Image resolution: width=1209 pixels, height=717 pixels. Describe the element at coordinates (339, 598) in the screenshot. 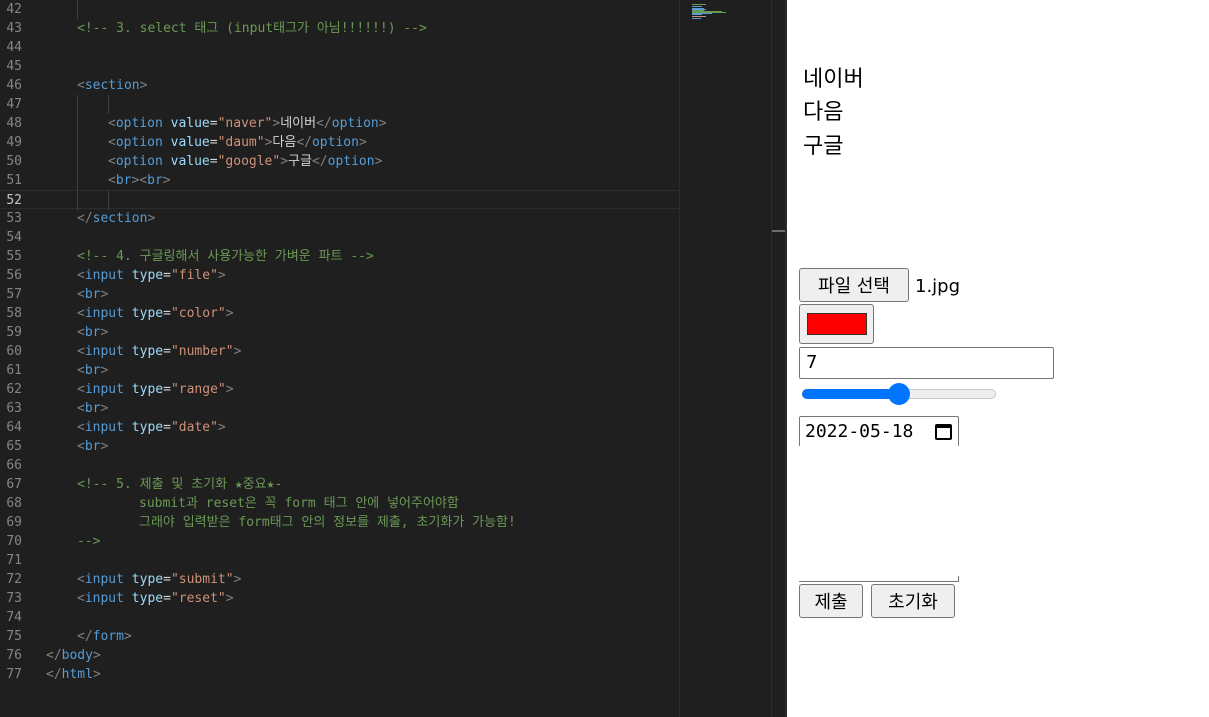

I see `code-line: 73 <input type="reset">` at that location.